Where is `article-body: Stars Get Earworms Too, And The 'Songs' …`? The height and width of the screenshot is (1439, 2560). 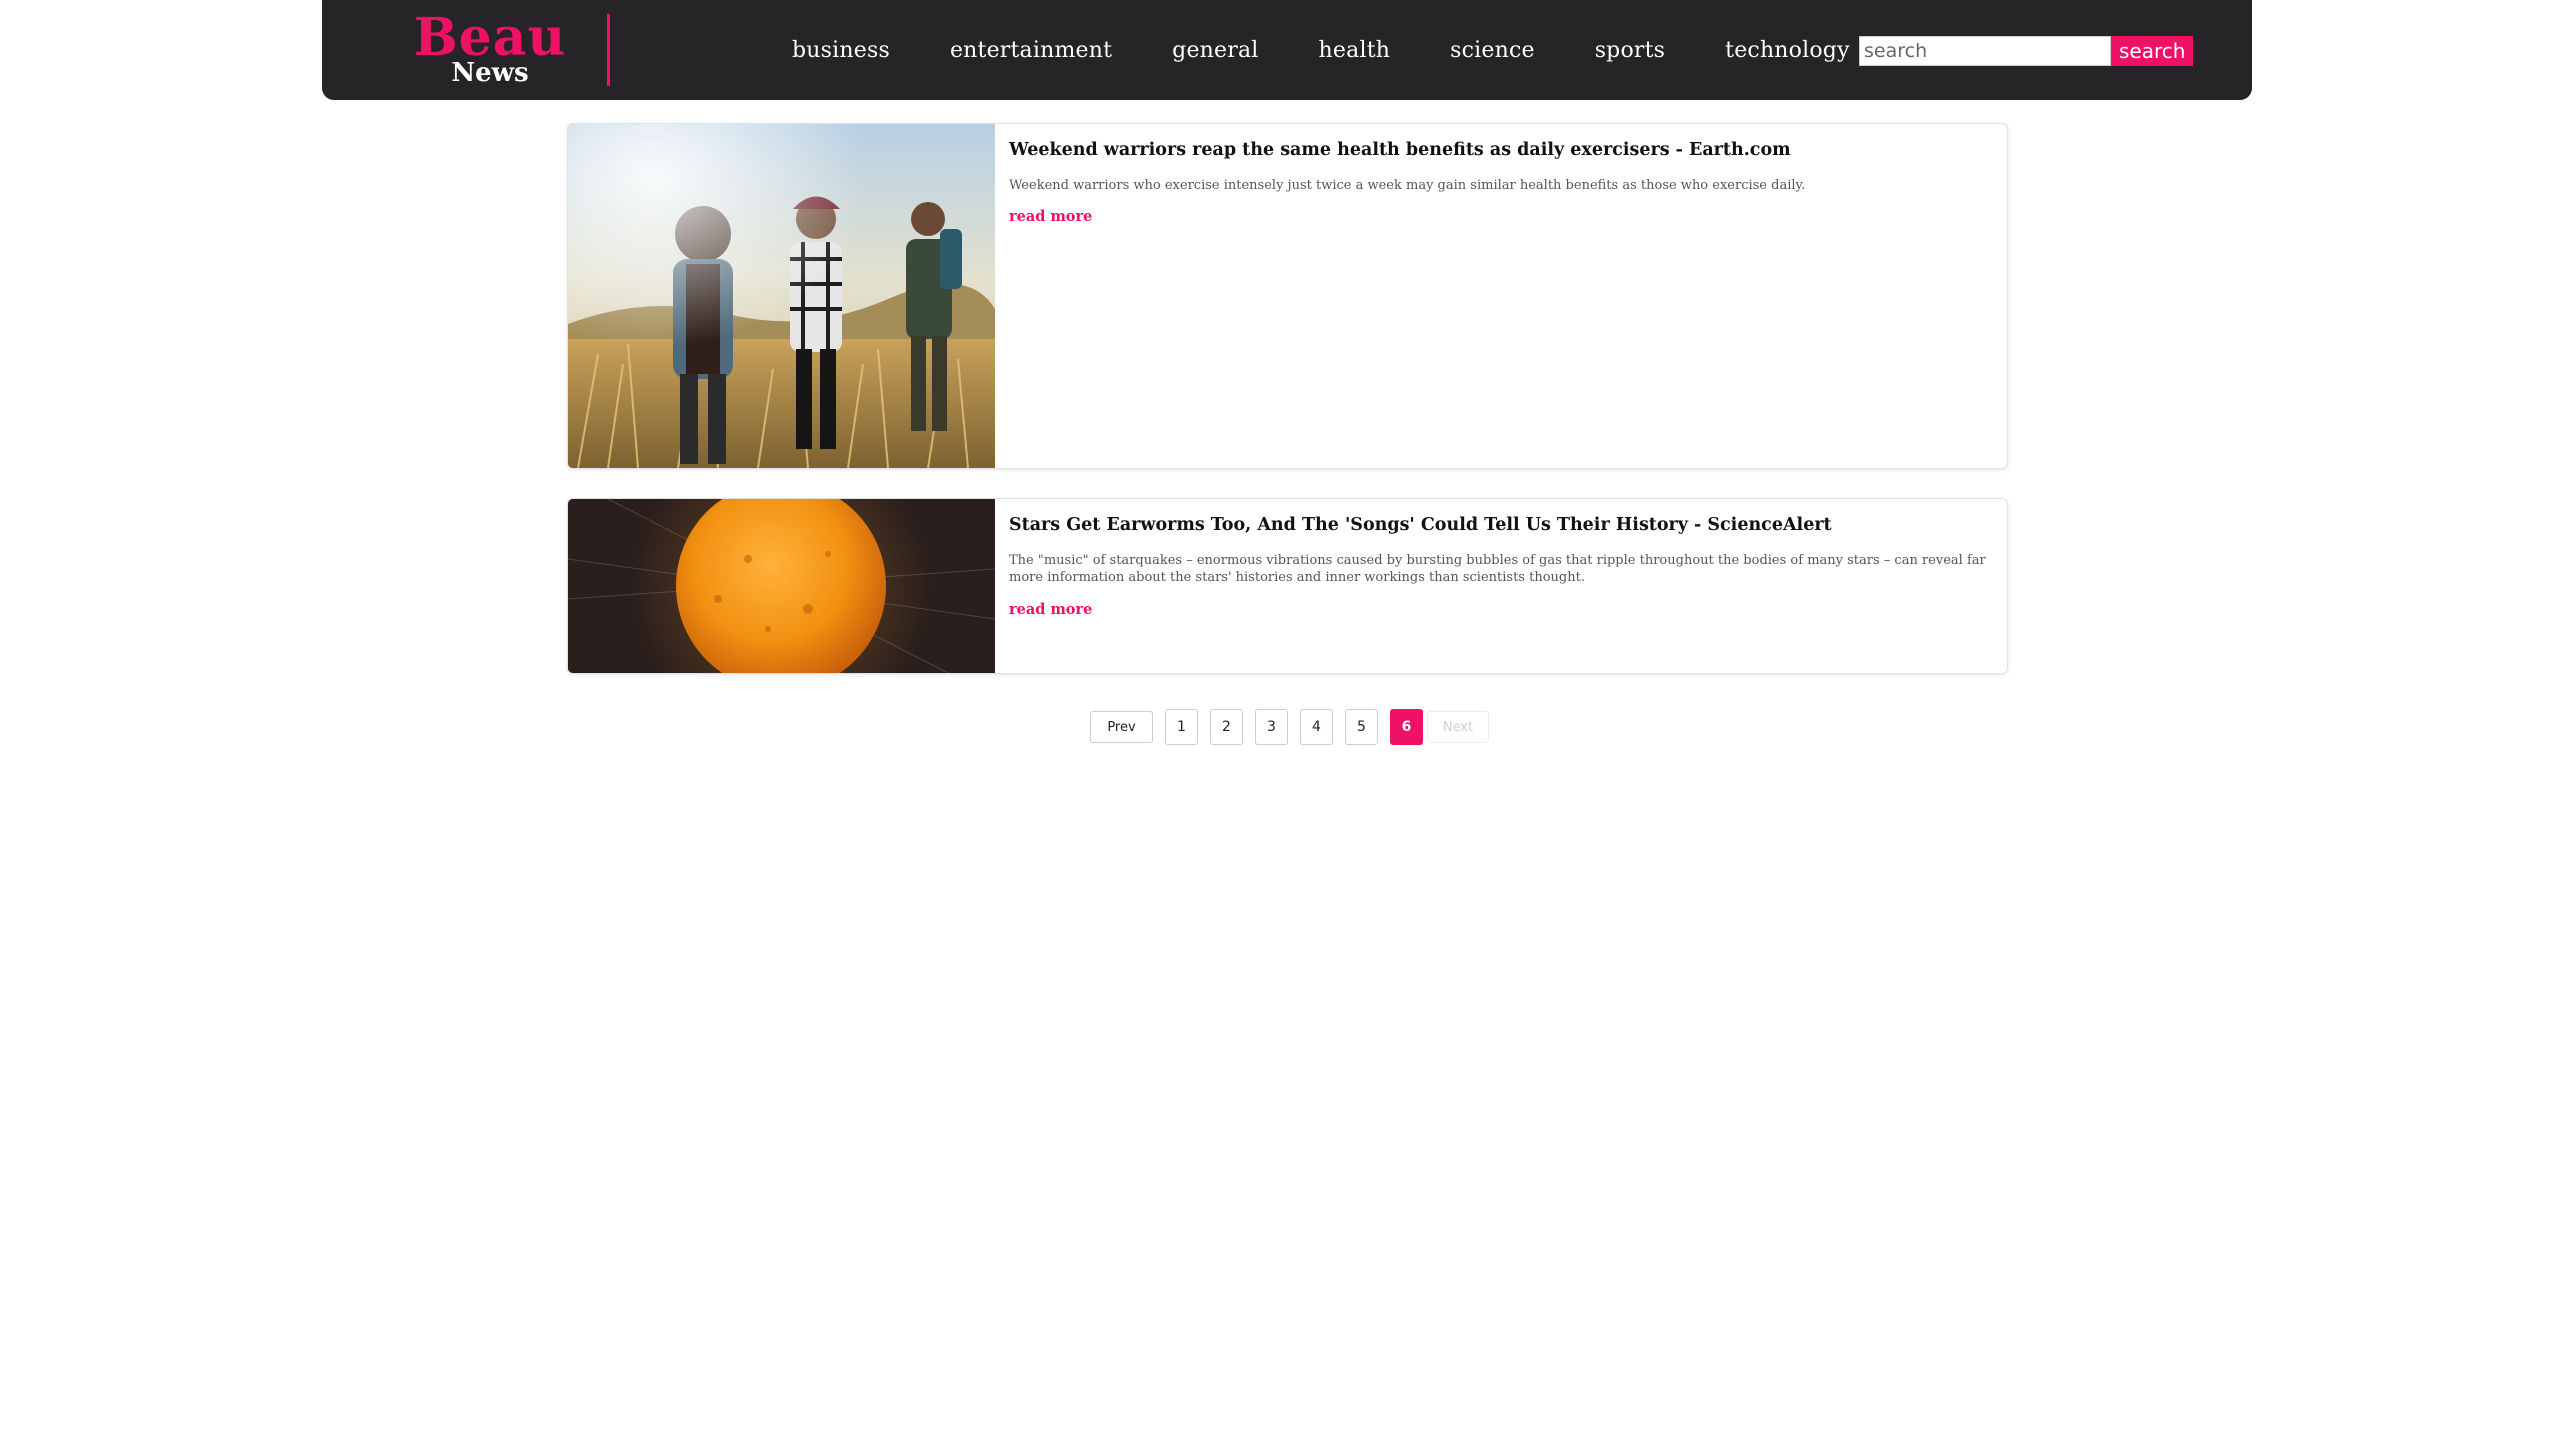 article-body: Stars Get Earworms Too, And The 'Songs' … is located at coordinates (1501, 586).